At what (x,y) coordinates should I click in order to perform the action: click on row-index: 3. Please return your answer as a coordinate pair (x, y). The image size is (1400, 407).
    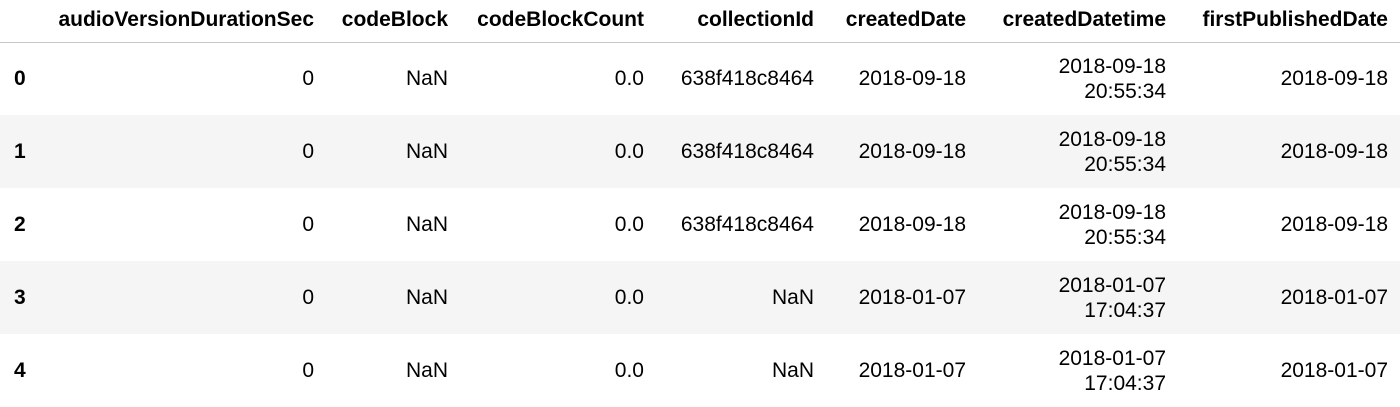
    Looking at the image, I should click on (20, 297).